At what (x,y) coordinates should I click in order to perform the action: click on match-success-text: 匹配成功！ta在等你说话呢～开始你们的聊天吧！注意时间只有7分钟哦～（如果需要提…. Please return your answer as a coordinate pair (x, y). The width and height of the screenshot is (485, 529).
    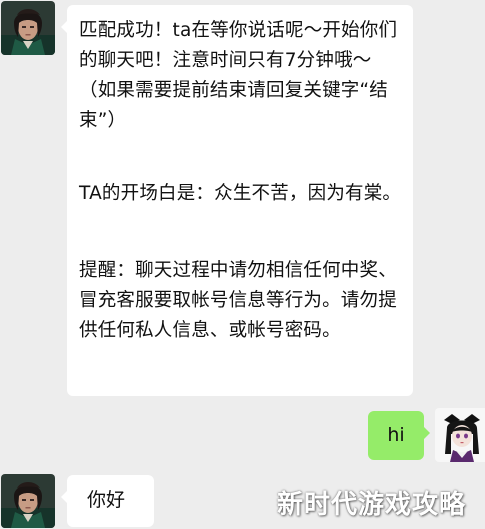
    Looking at the image, I should click on (238, 75).